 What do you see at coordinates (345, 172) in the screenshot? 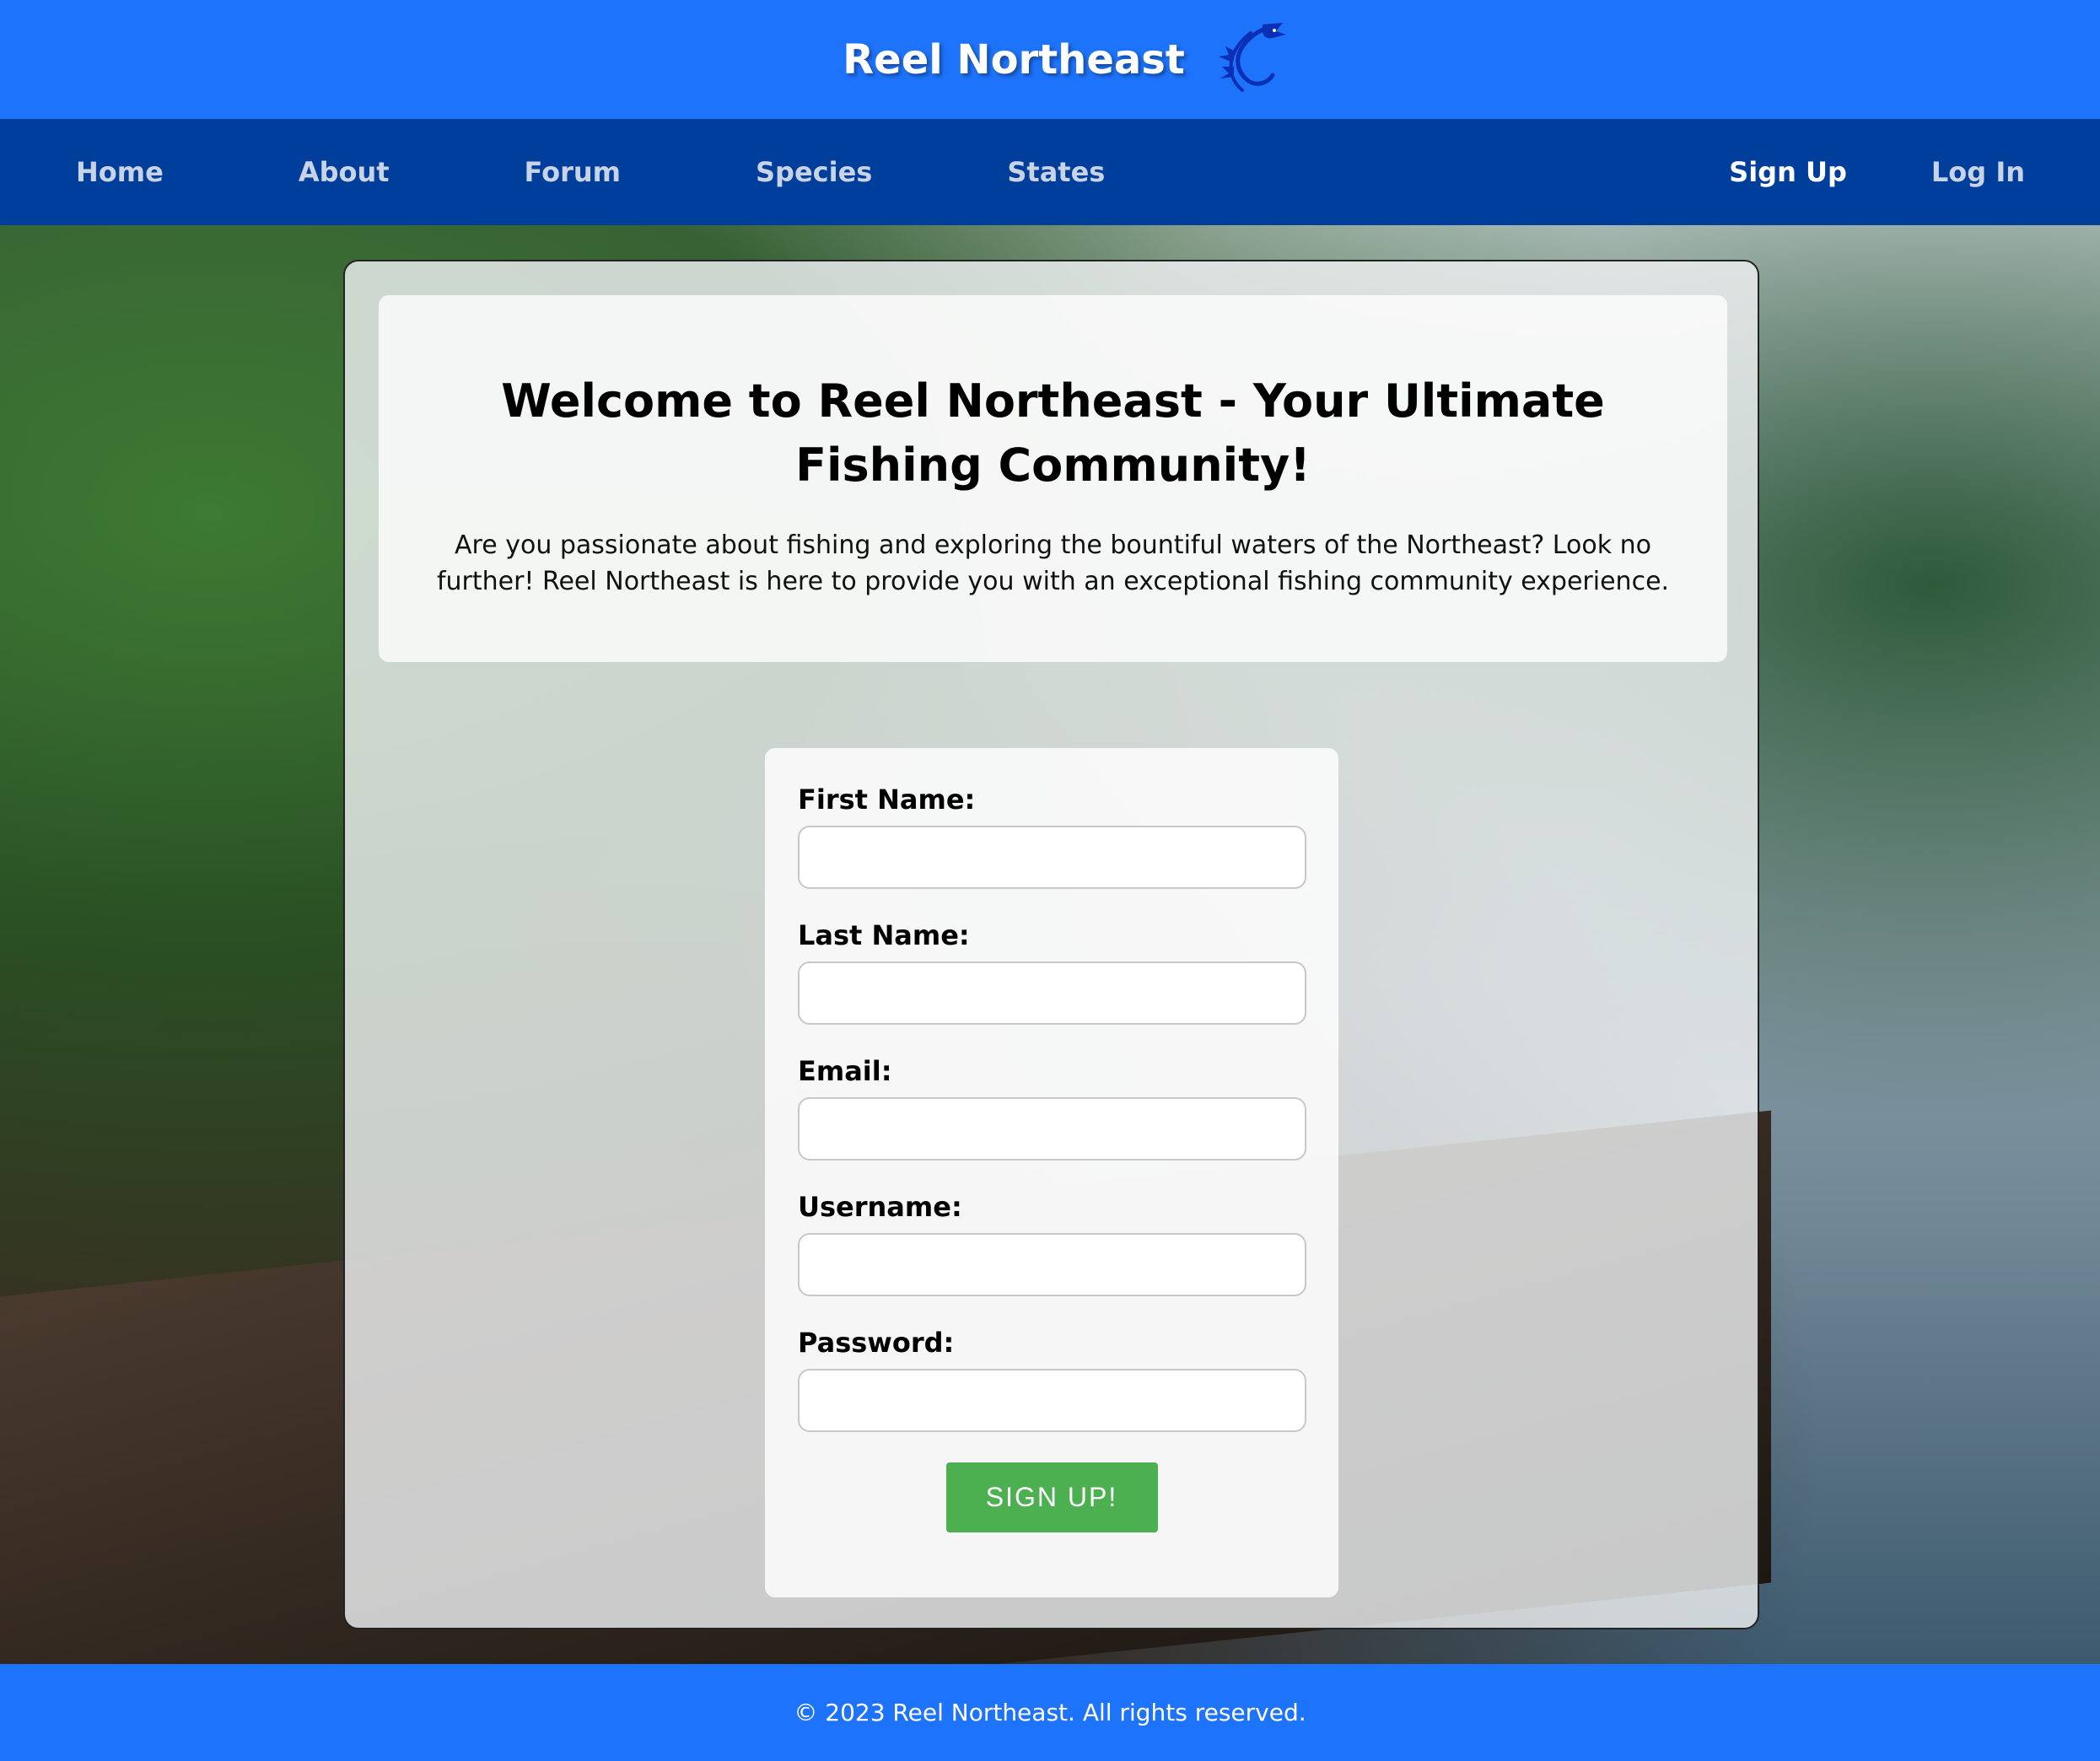
I see `nav-about: About` at bounding box center [345, 172].